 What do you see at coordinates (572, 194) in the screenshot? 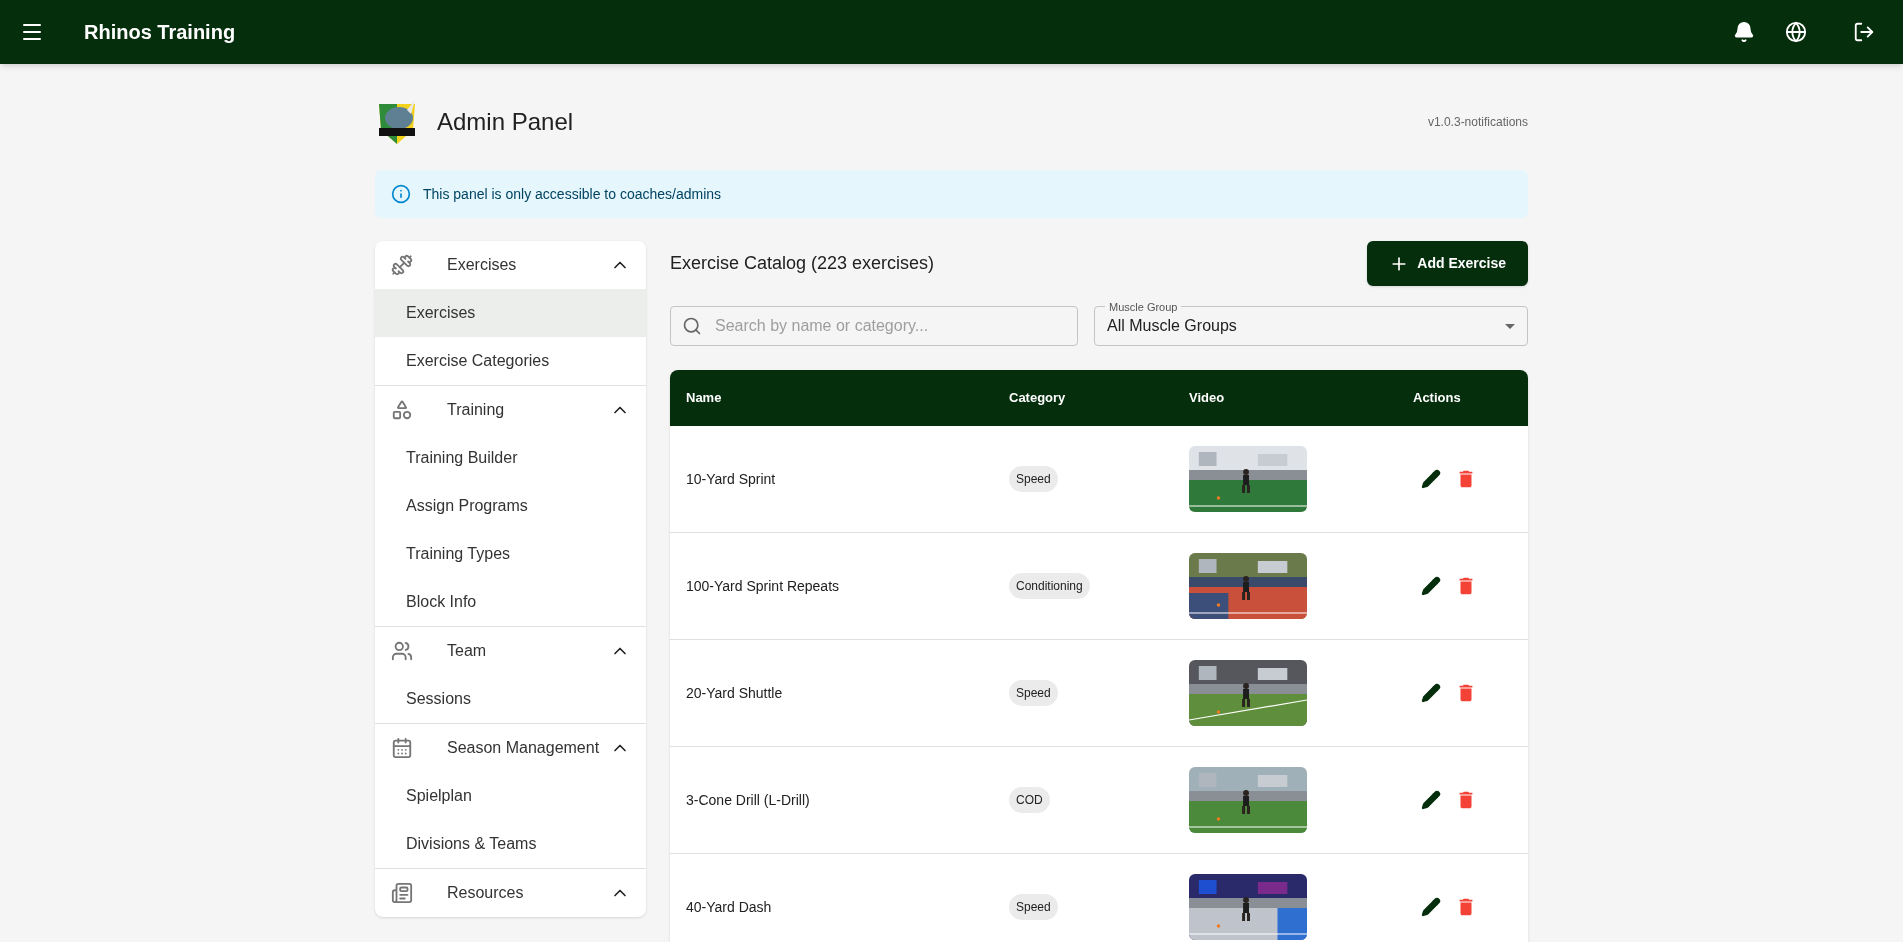
I see `alert-text: This panel is only accessible to coaches/admins` at bounding box center [572, 194].